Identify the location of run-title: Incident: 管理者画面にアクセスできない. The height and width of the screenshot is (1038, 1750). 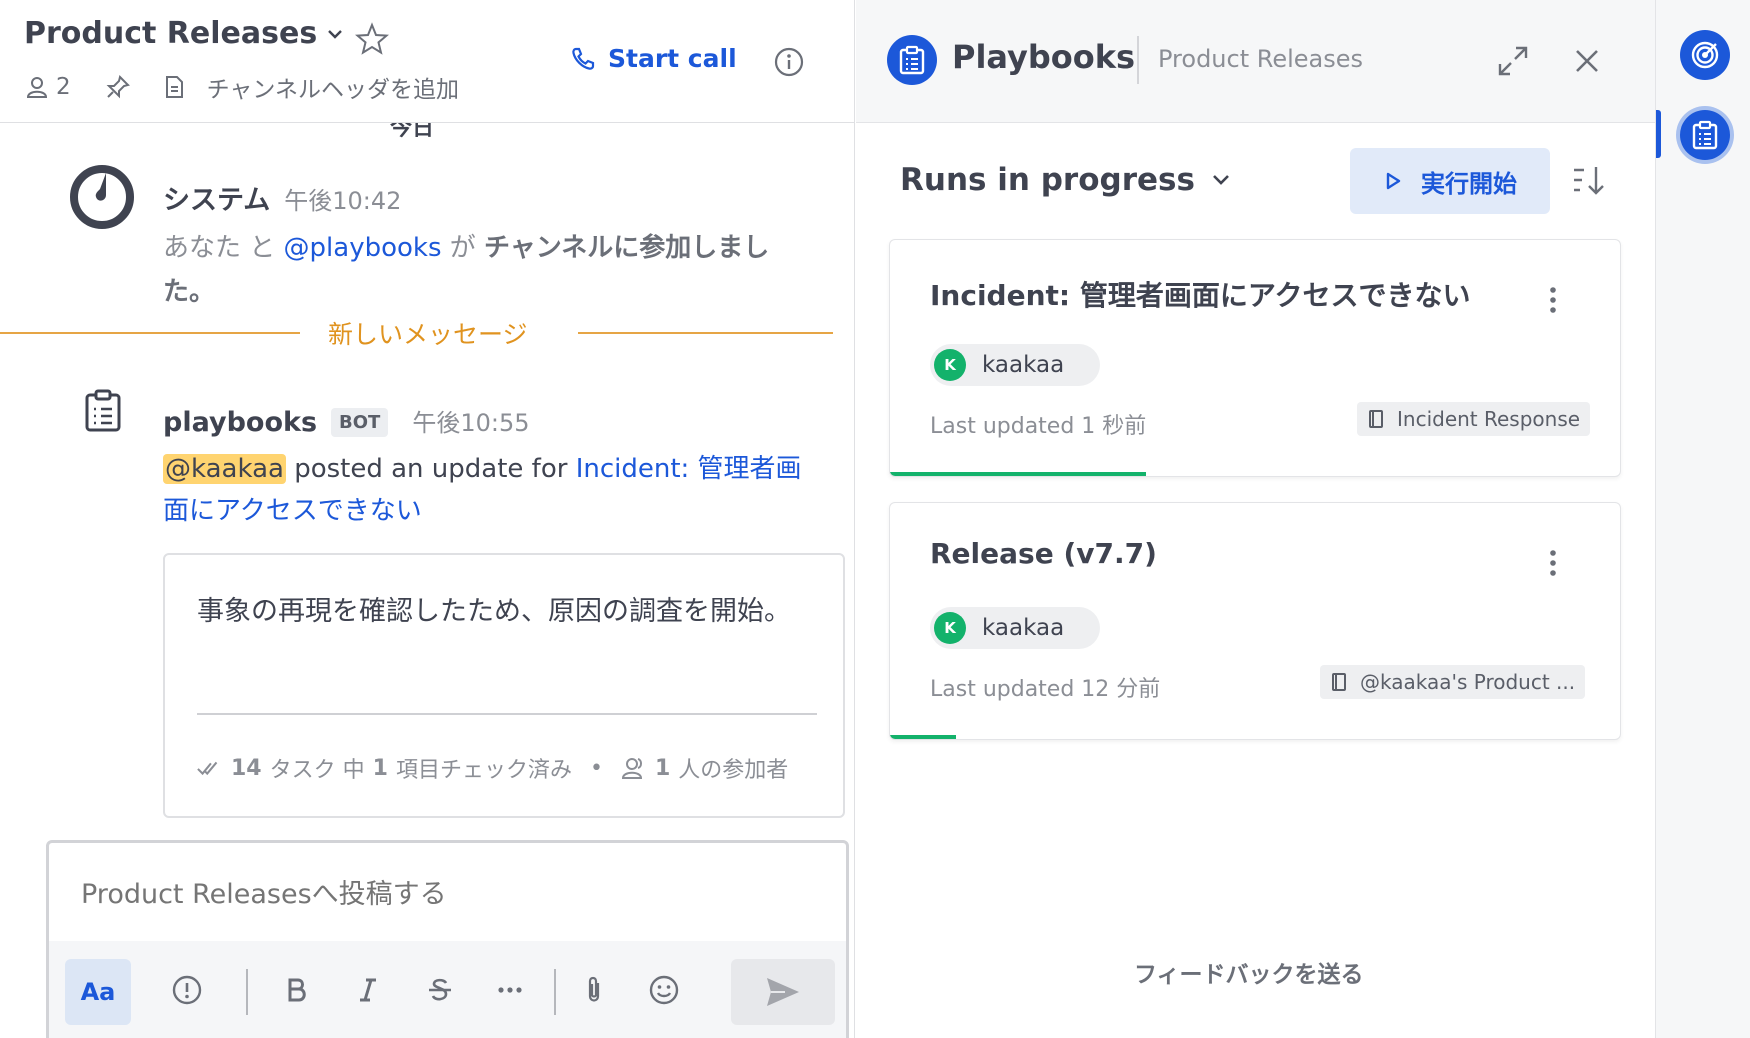
(1200, 294).